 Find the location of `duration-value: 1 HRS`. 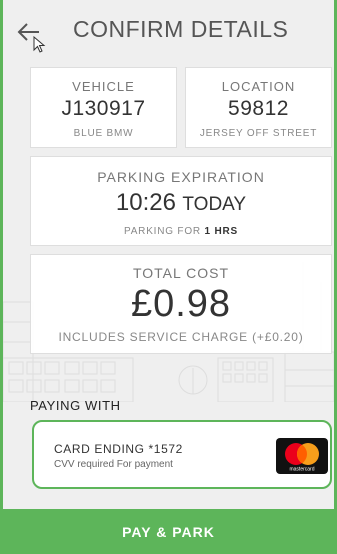

duration-value: 1 HRS is located at coordinates (221, 231).